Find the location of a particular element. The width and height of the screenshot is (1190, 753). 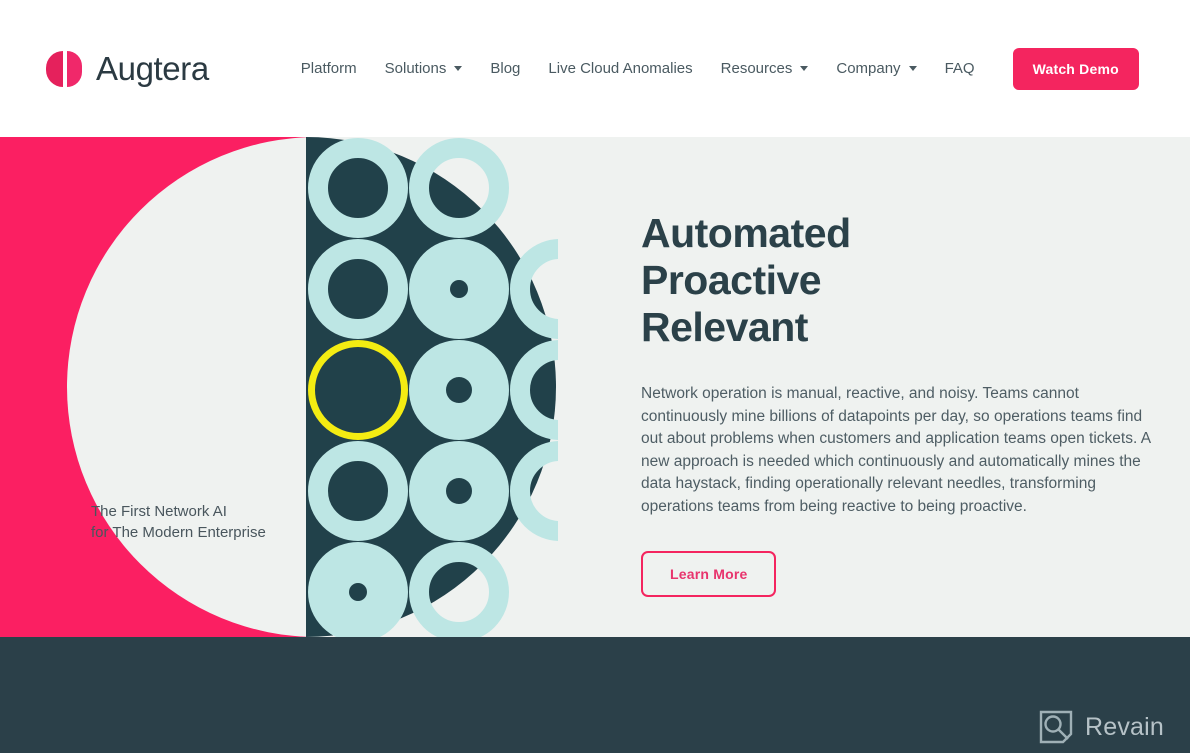

nav-item-solutions: Solutions is located at coordinates (424, 68).